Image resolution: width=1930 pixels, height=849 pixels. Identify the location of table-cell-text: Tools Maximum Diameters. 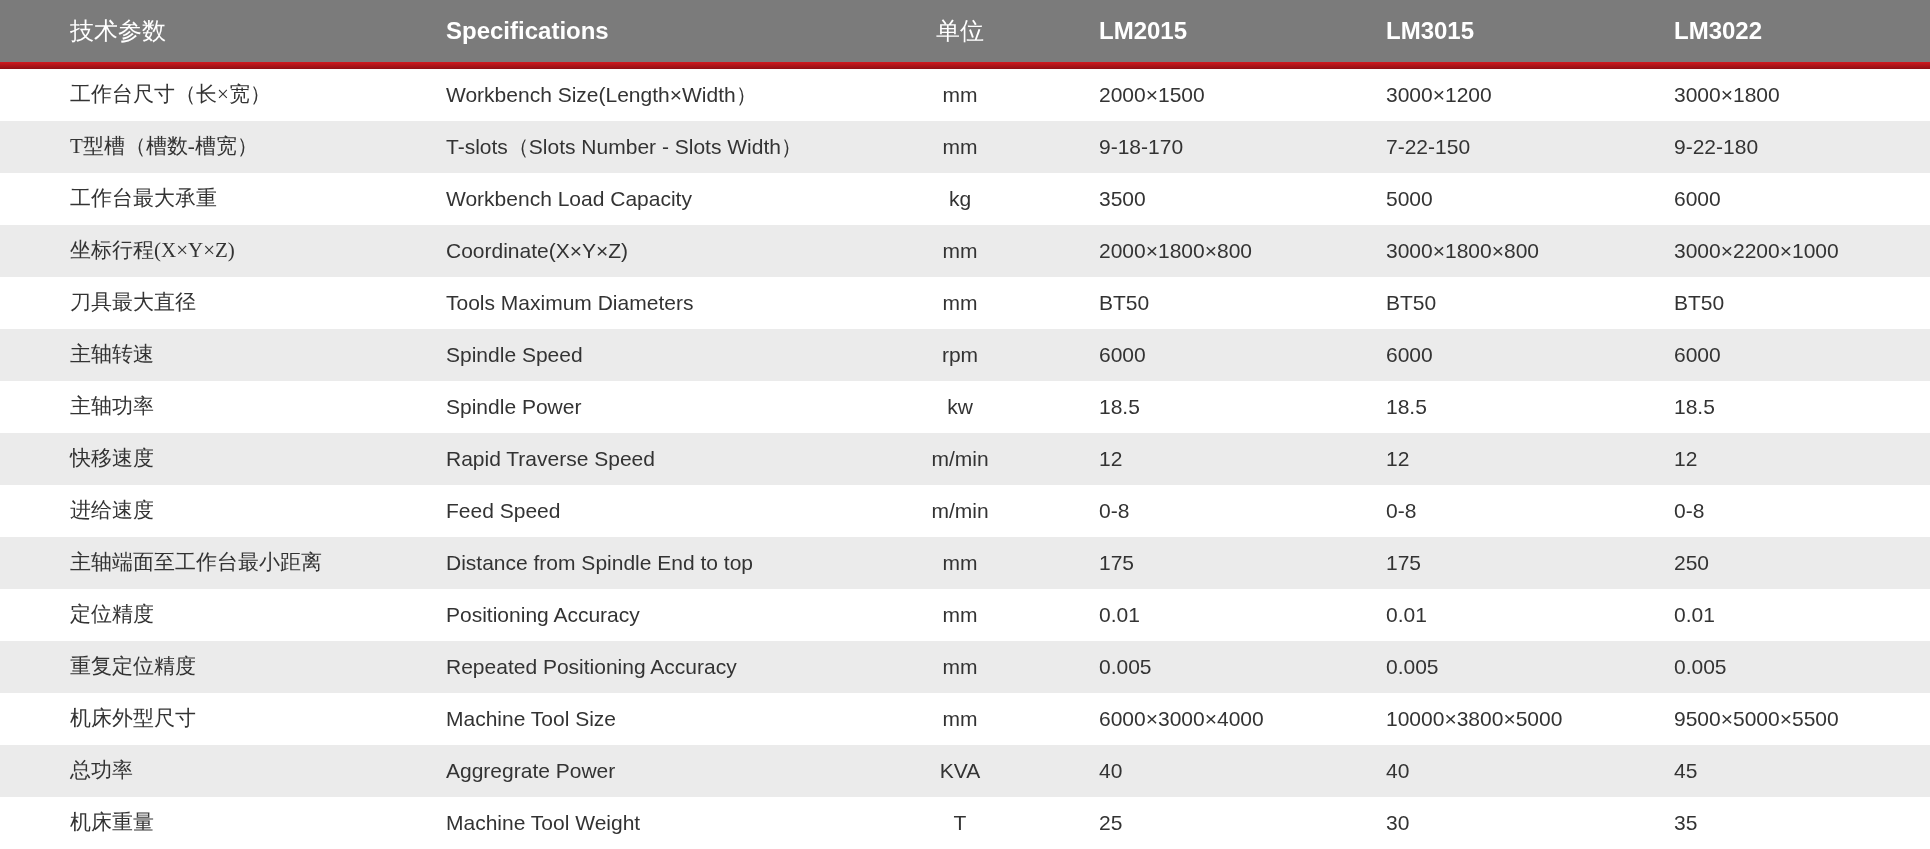
(570, 303).